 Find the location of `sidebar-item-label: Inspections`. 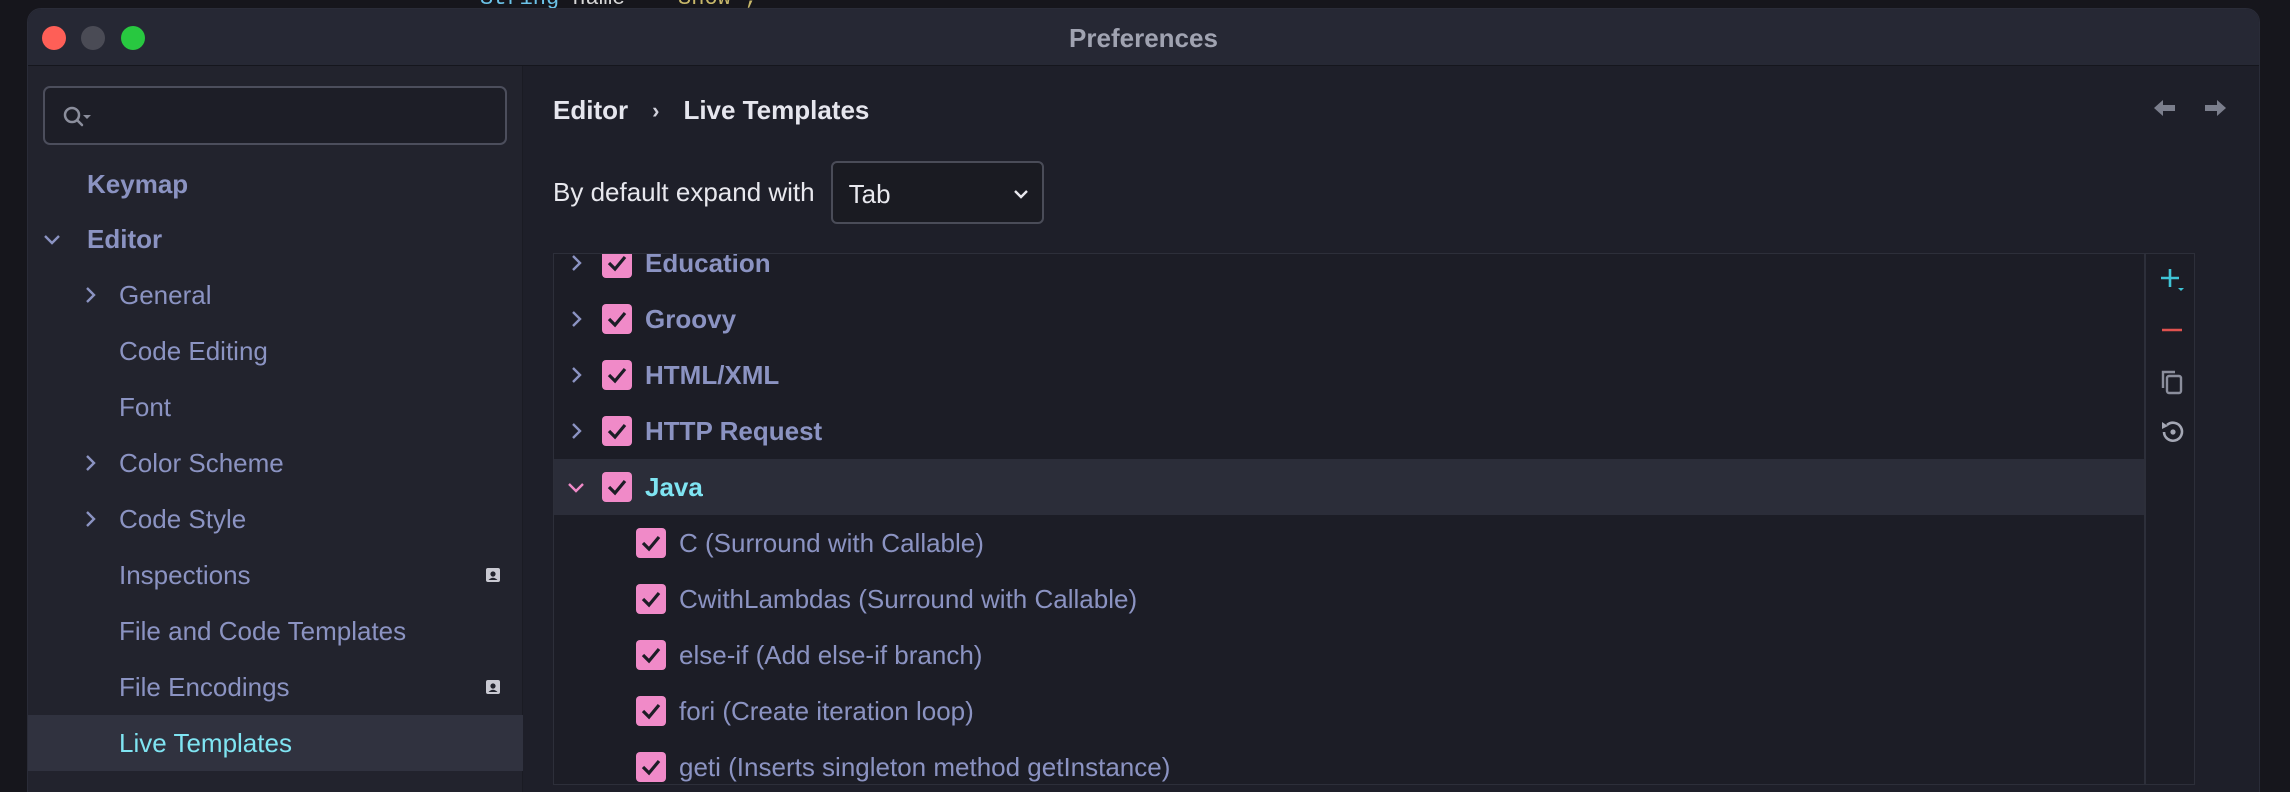

sidebar-item-label: Inspections is located at coordinates (185, 574).